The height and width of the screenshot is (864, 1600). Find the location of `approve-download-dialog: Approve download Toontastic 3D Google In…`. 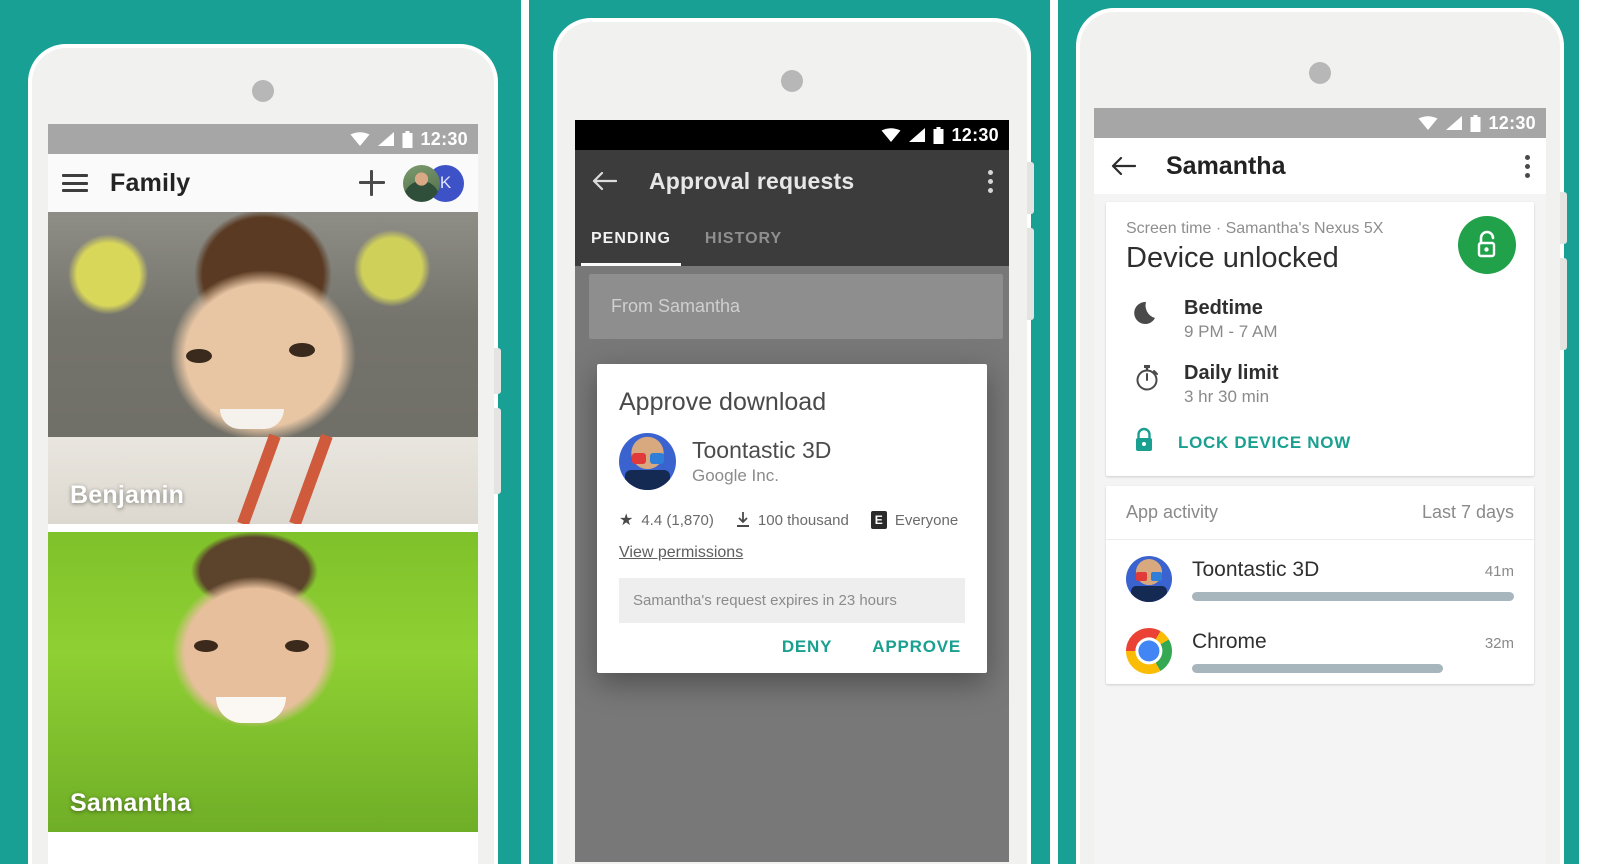

approve-download-dialog: Approve download Toontastic 3D Google In… is located at coordinates (792, 518).